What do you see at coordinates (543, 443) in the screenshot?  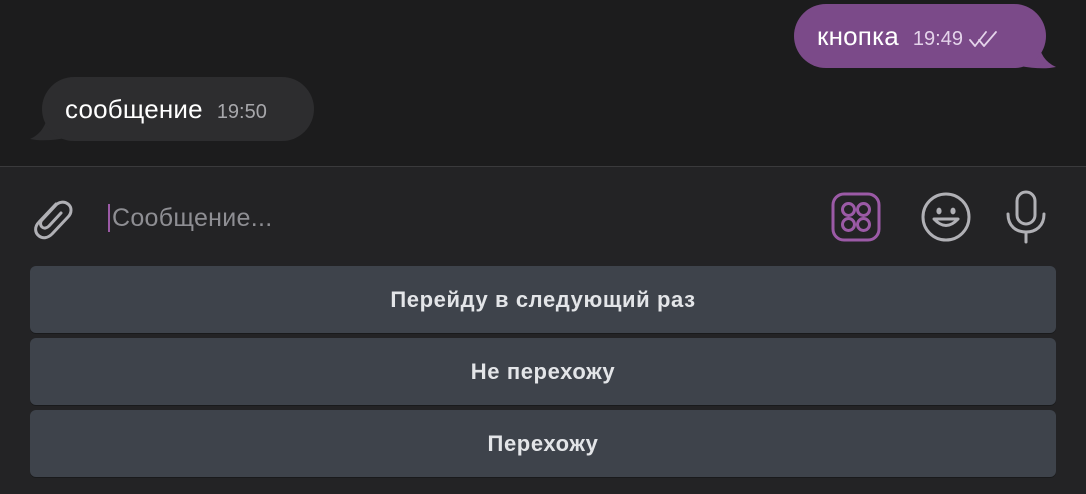 I see `reply-keyboard-button-switching: Перехожу` at bounding box center [543, 443].